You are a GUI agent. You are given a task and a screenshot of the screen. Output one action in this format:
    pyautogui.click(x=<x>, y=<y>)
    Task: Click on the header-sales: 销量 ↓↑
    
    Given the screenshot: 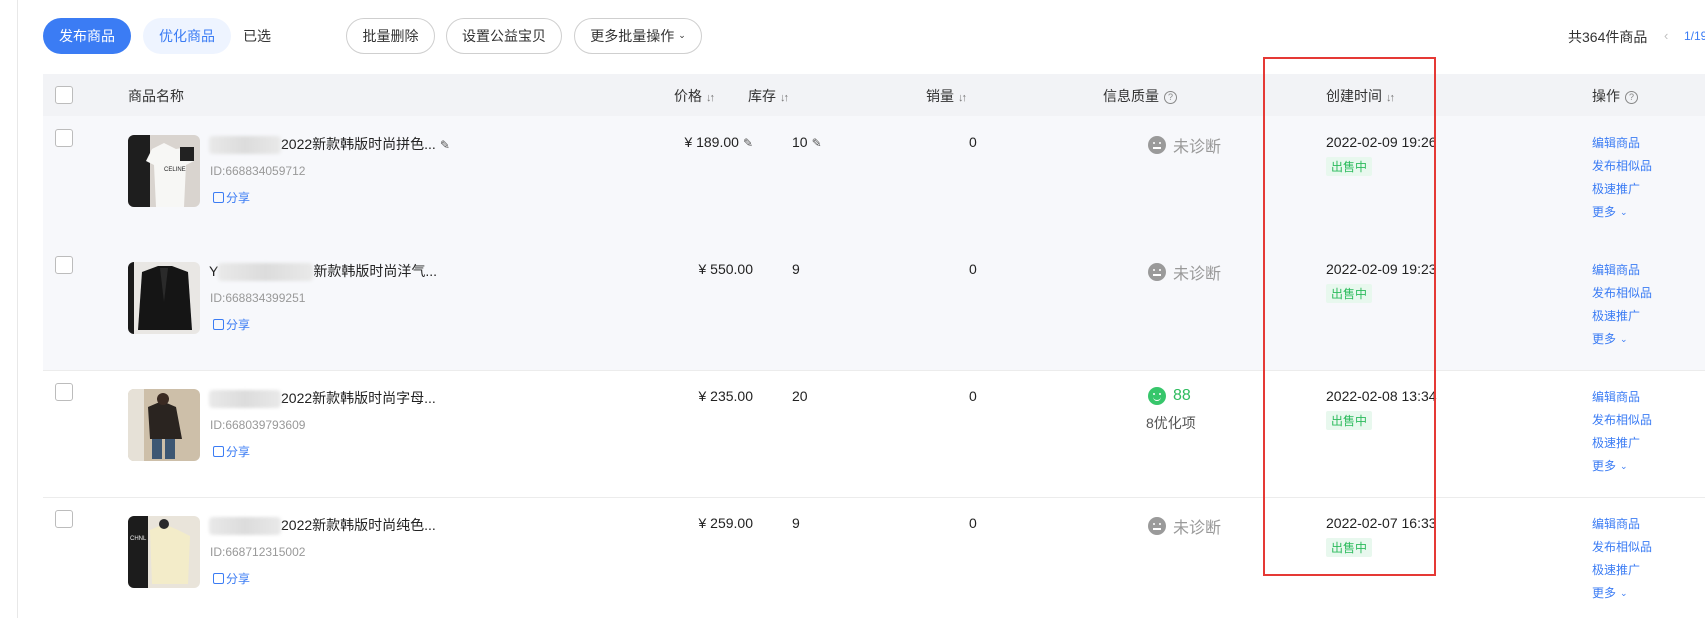 What is the action you would take?
    pyautogui.click(x=946, y=96)
    